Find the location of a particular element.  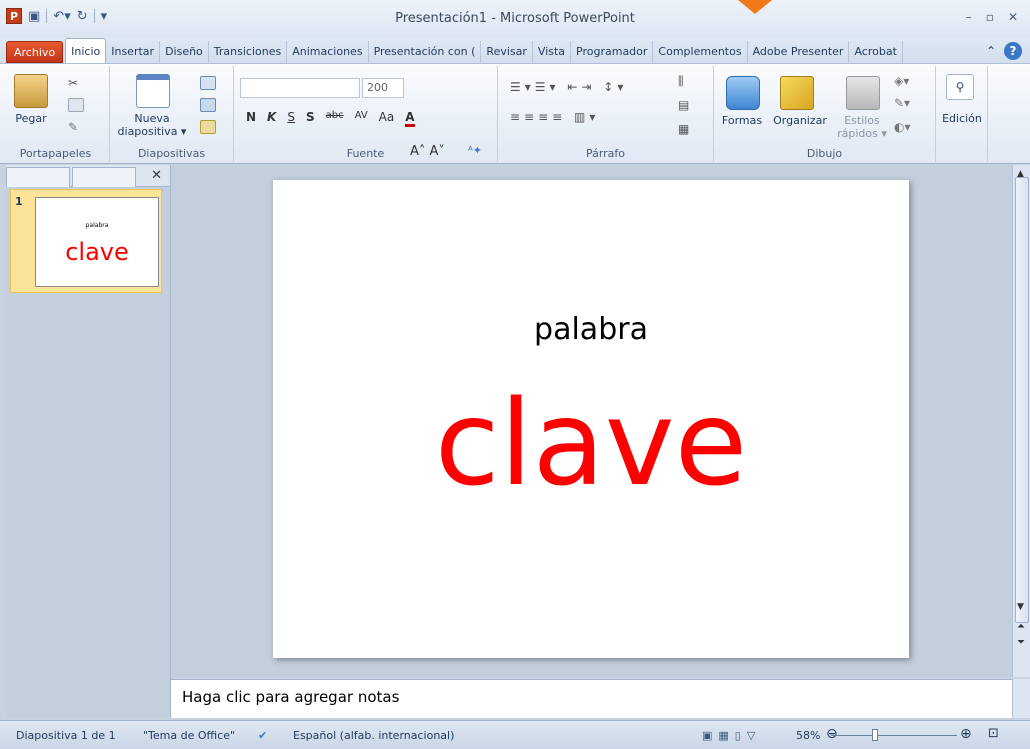

italic-button: K is located at coordinates (271, 118).